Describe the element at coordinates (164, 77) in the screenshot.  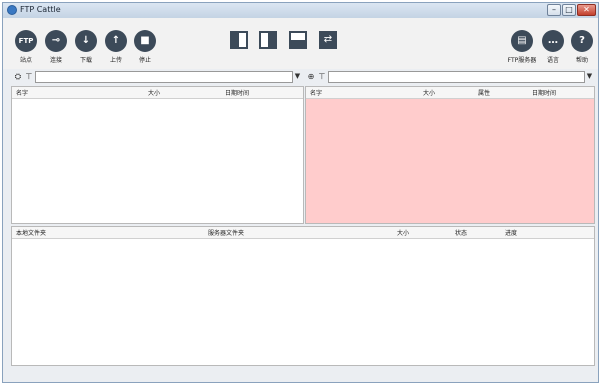
I see `local-path-input` at that location.